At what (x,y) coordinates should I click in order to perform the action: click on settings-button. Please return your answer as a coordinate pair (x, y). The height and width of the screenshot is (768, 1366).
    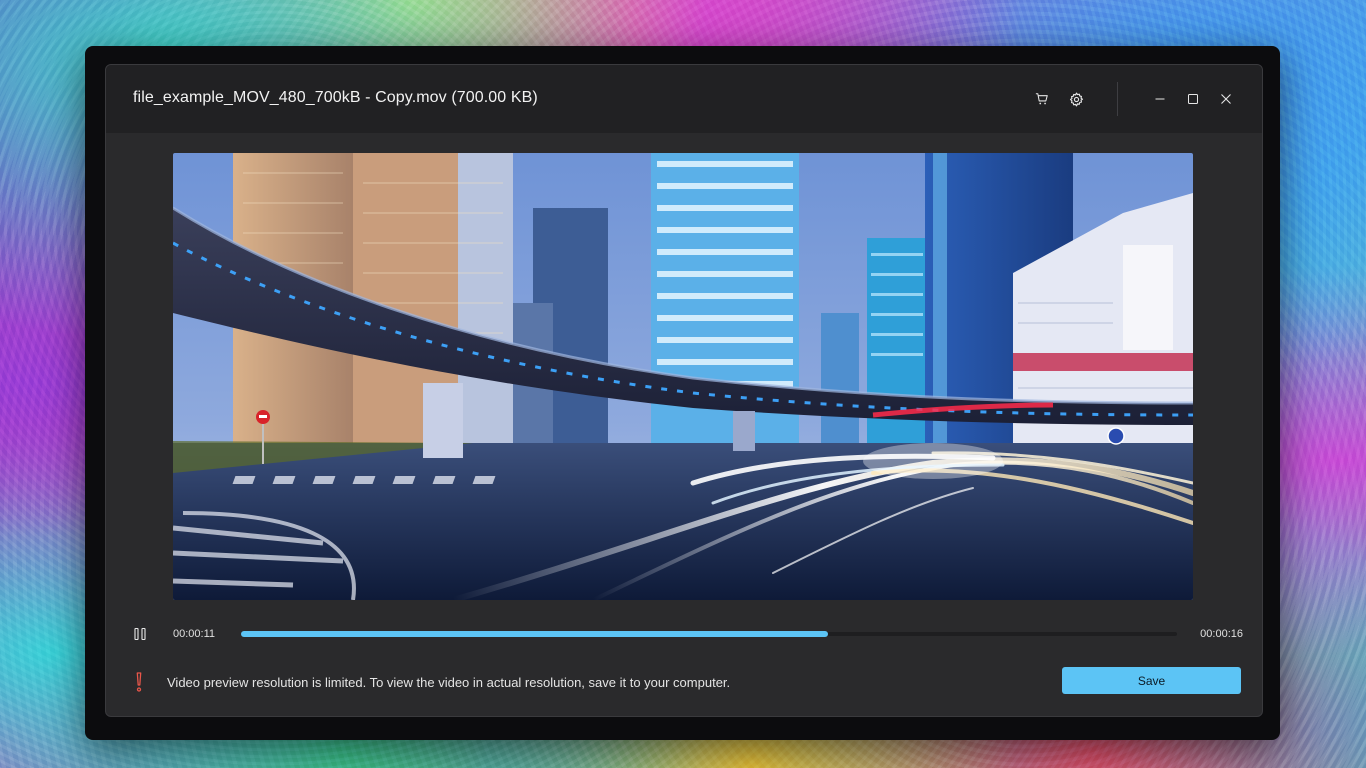
    Looking at the image, I should click on (1076, 99).